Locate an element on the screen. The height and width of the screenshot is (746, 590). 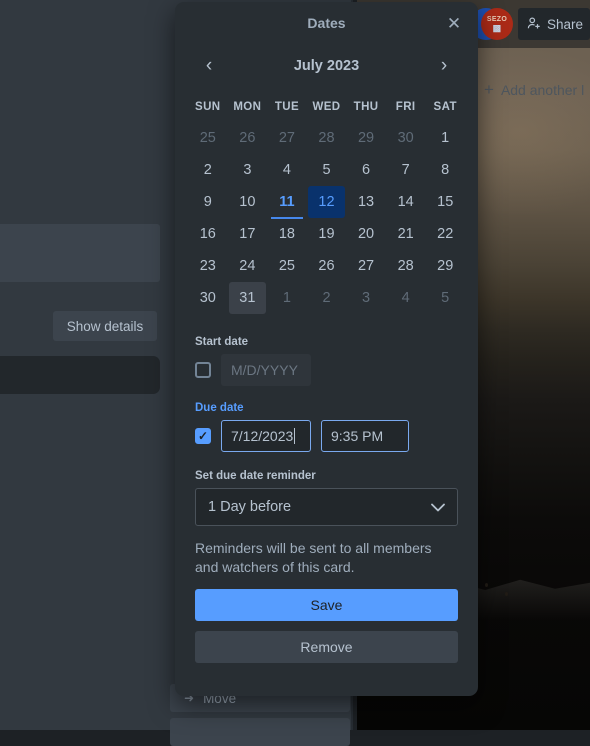
calendar-day-cell: 7 is located at coordinates (406, 170).